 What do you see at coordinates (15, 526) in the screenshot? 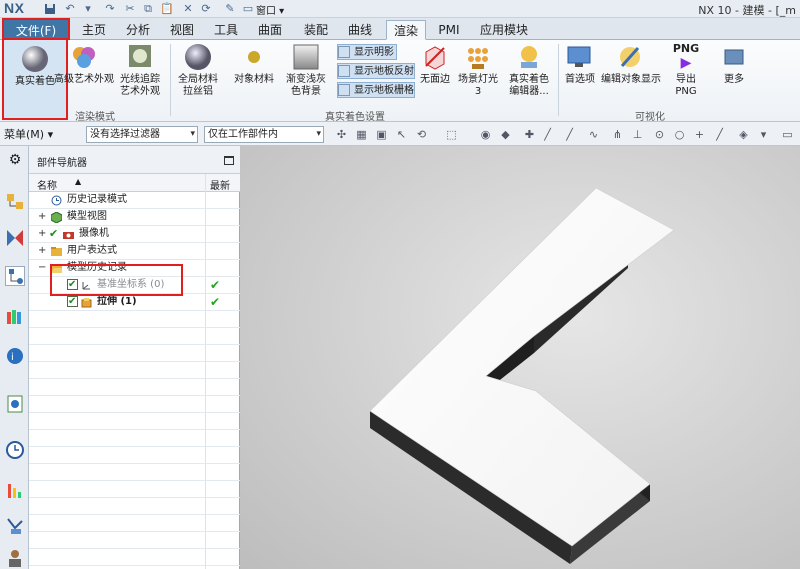
I see `manufacturing-wizard-icon` at bounding box center [15, 526].